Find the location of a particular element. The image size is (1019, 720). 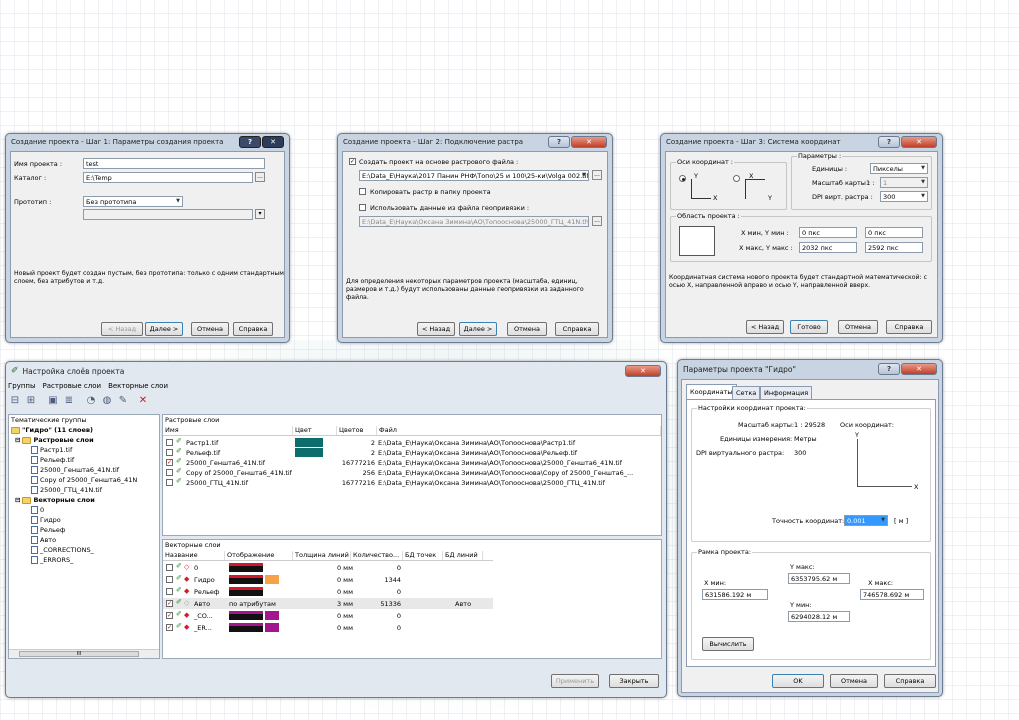

ok-button: OK is located at coordinates (798, 681).